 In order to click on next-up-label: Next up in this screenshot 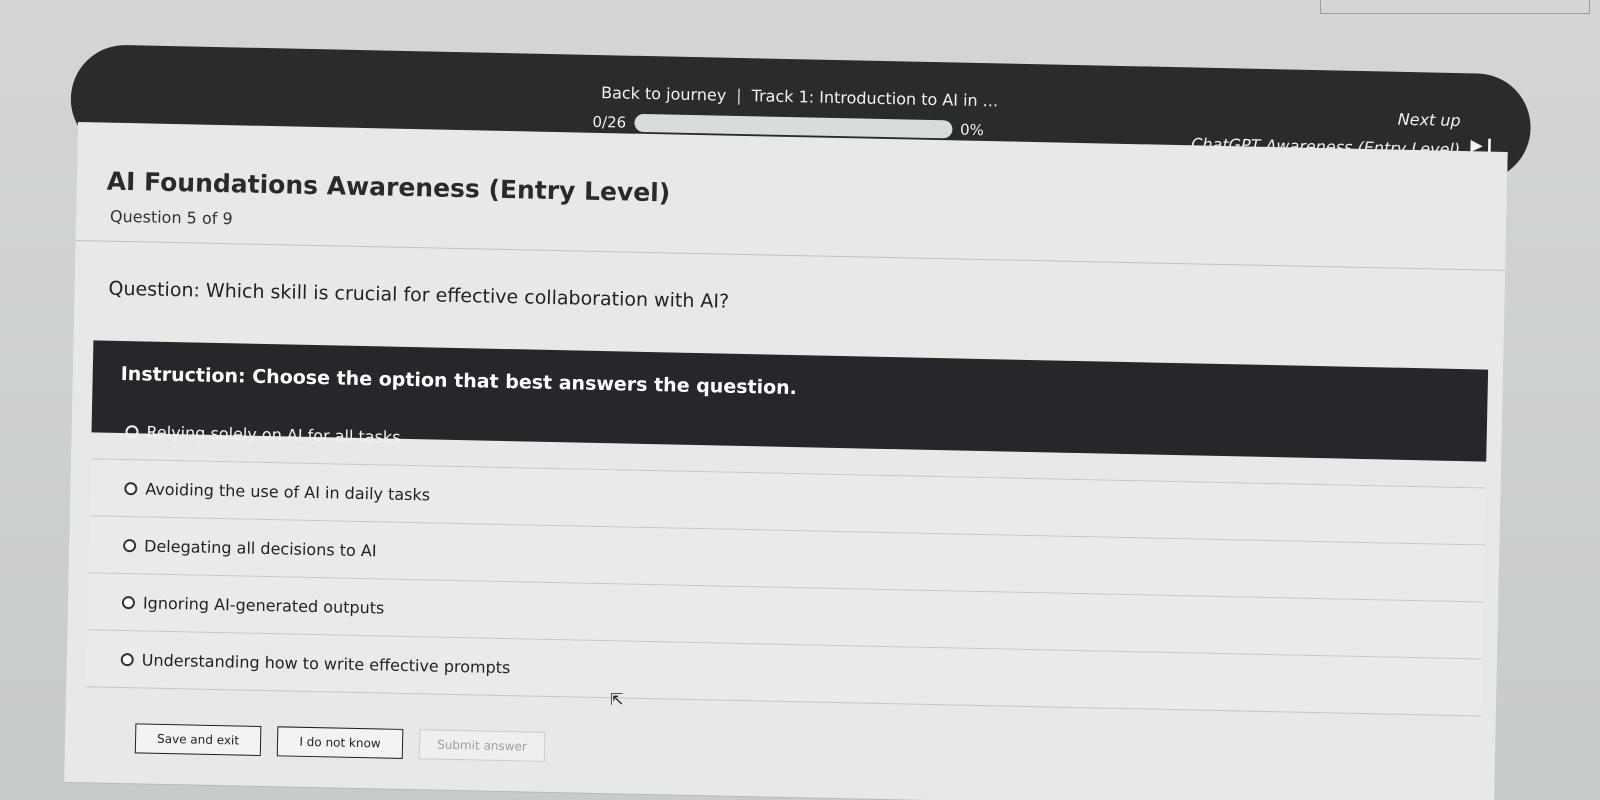, I will do `click(1429, 120)`.